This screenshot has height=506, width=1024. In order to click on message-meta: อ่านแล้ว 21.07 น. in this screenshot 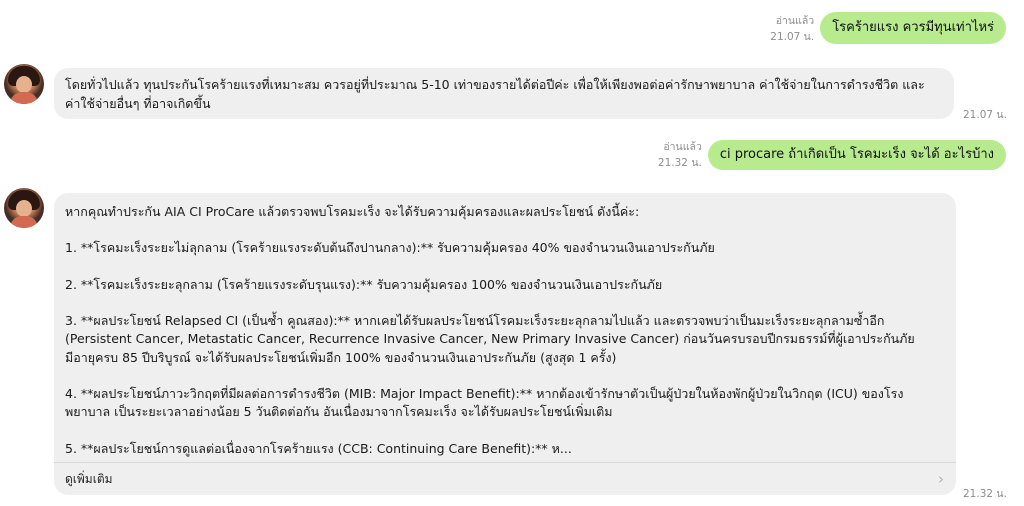, I will do `click(792, 29)`.